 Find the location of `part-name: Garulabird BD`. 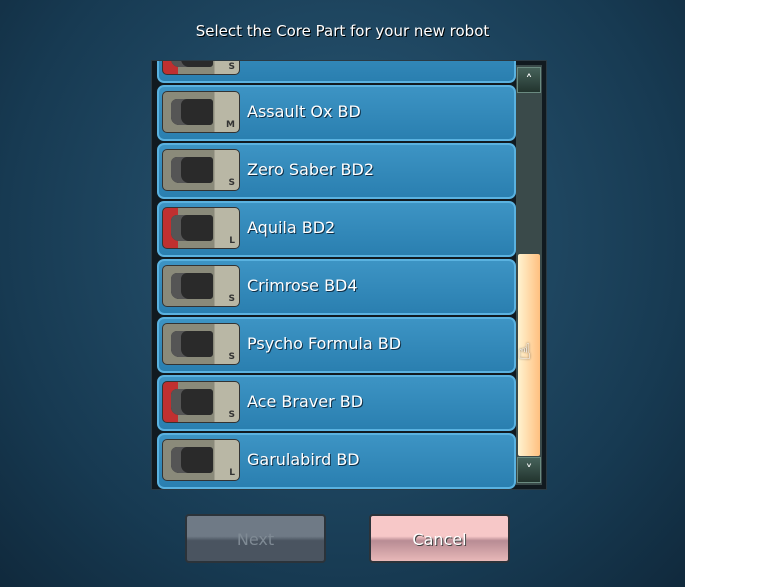

part-name: Garulabird BD is located at coordinates (303, 459).